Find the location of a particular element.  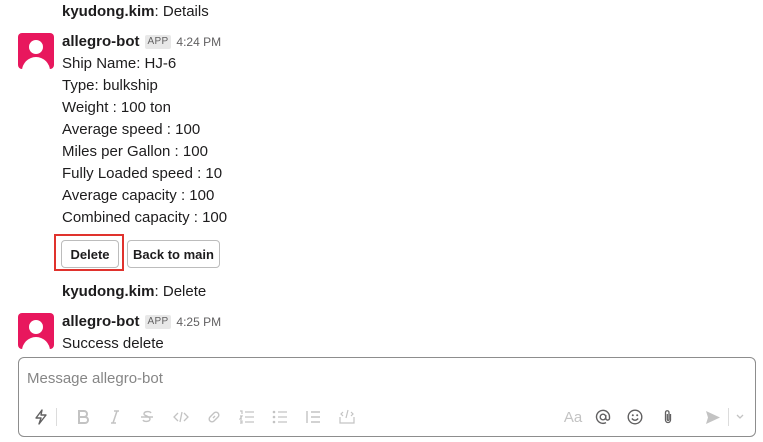

message-line: Combined capacity : 100 is located at coordinates (145, 217).